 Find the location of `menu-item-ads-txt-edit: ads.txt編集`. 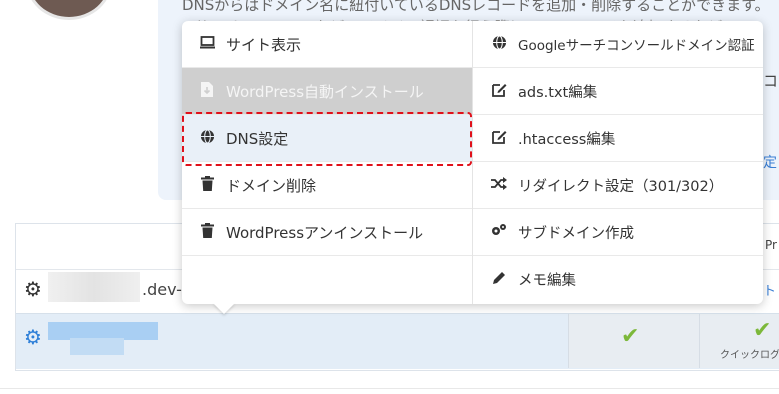

menu-item-ads-txt-edit: ads.txt編集 is located at coordinates (618, 91).